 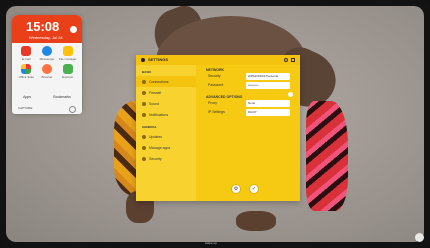 What do you see at coordinates (158, 59) in the screenshot?
I see `window-title: SETTINGS` at bounding box center [158, 59].